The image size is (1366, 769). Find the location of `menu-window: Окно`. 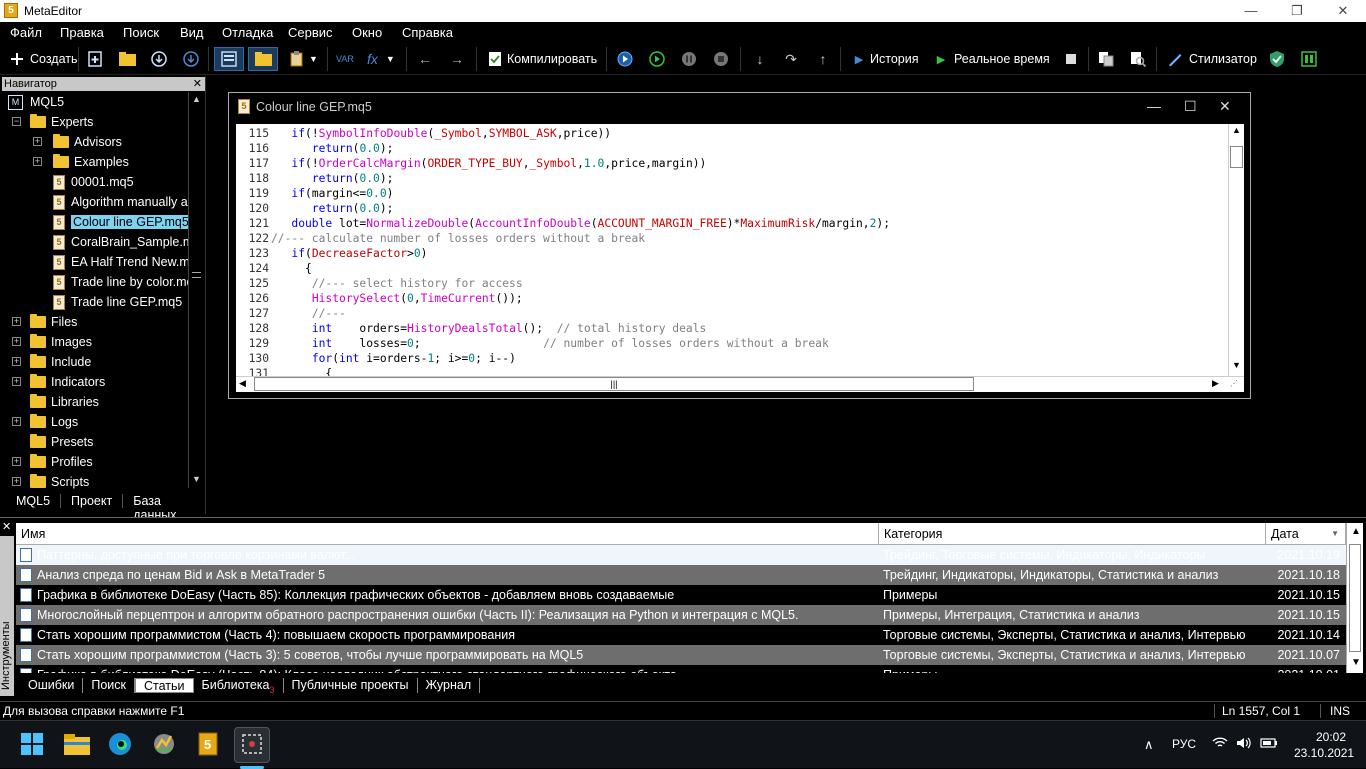

menu-window: Окно is located at coordinates (367, 32).